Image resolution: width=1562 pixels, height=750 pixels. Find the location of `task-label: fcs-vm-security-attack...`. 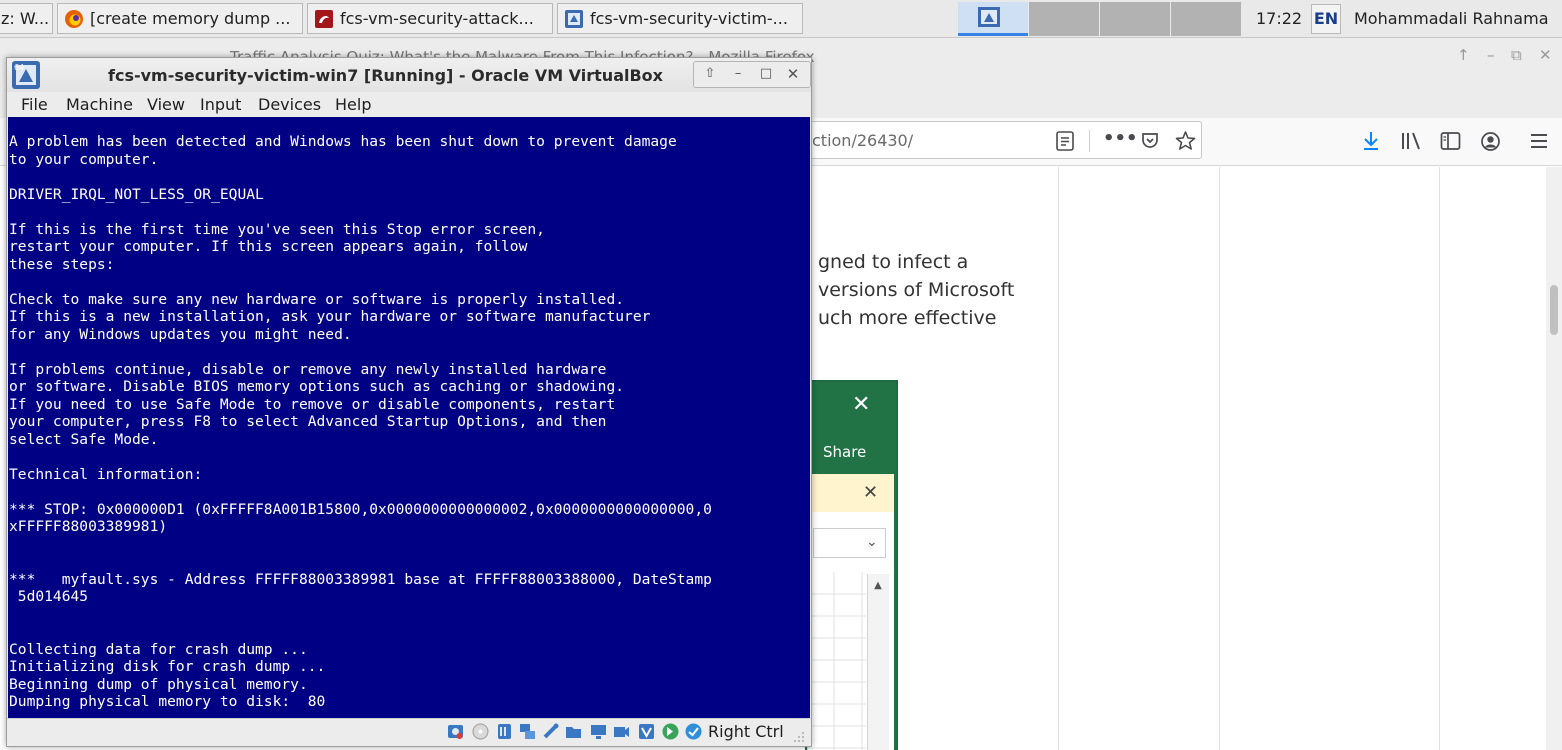

task-label: fcs-vm-security-attack... is located at coordinates (437, 18).